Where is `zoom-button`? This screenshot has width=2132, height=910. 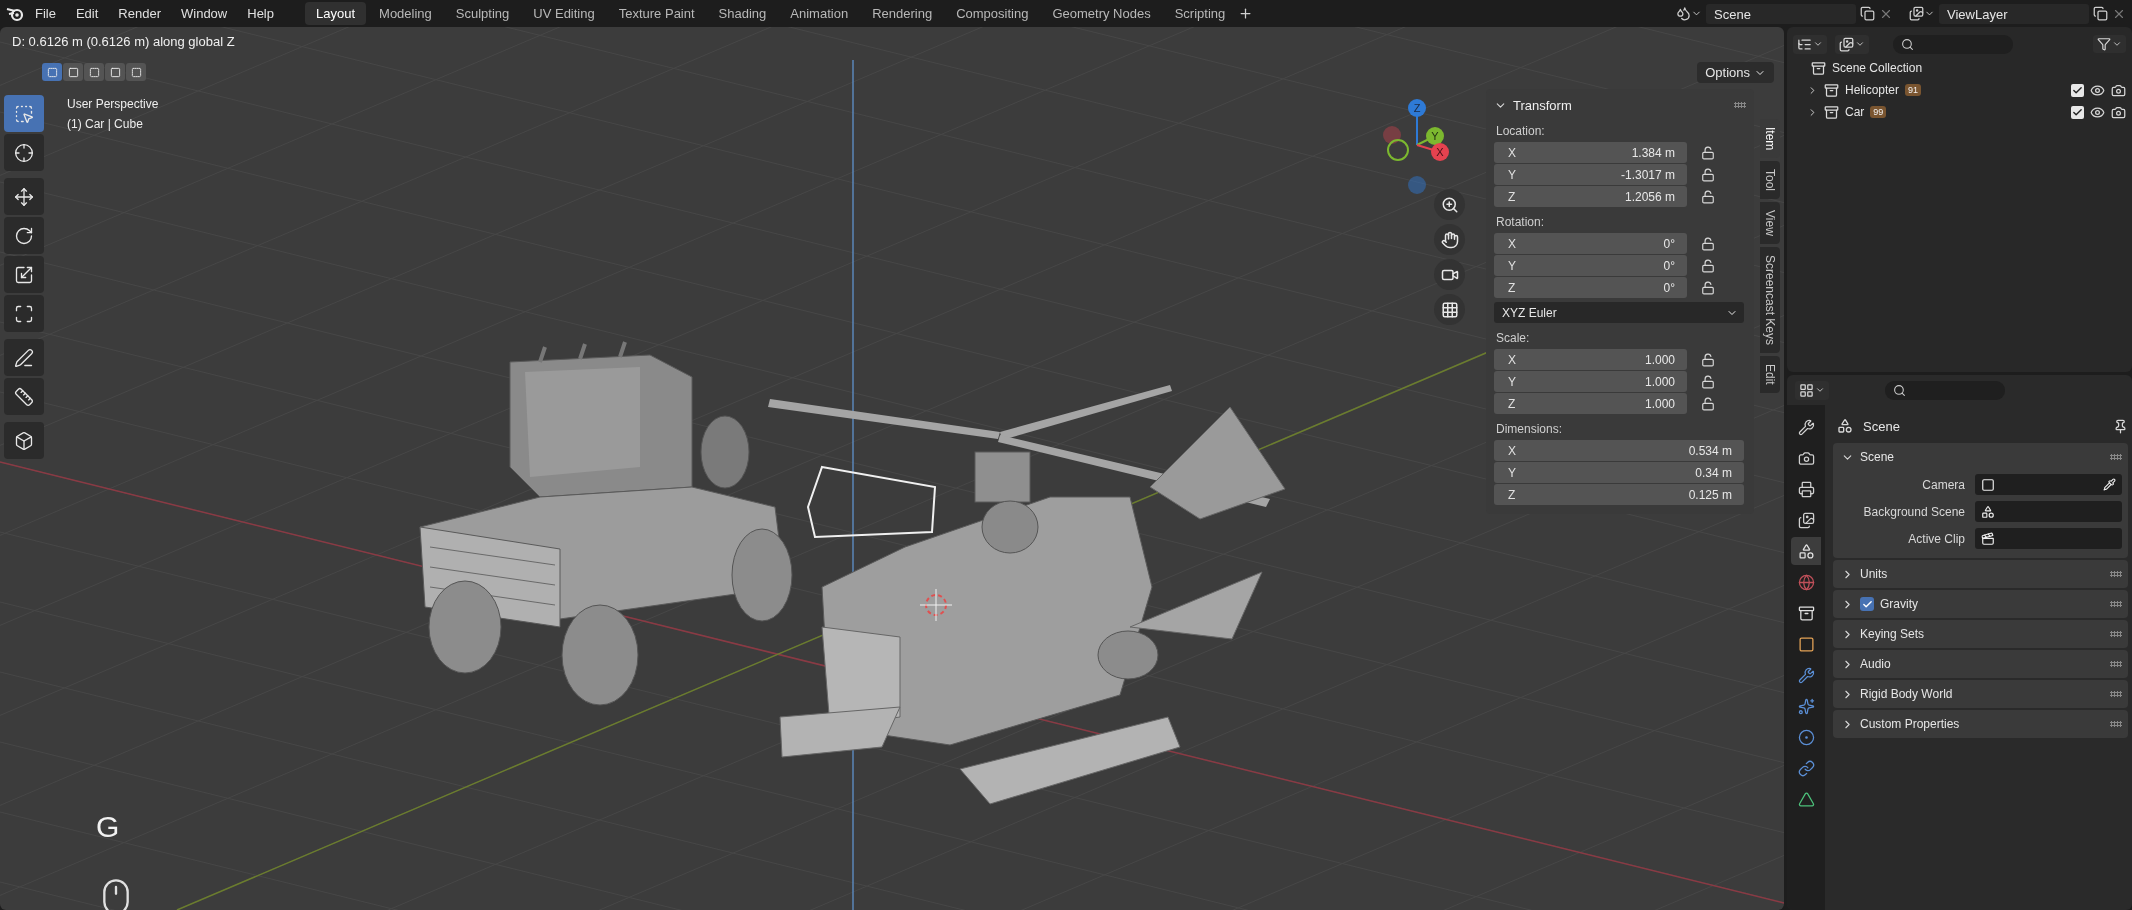
zoom-button is located at coordinates (1449, 204).